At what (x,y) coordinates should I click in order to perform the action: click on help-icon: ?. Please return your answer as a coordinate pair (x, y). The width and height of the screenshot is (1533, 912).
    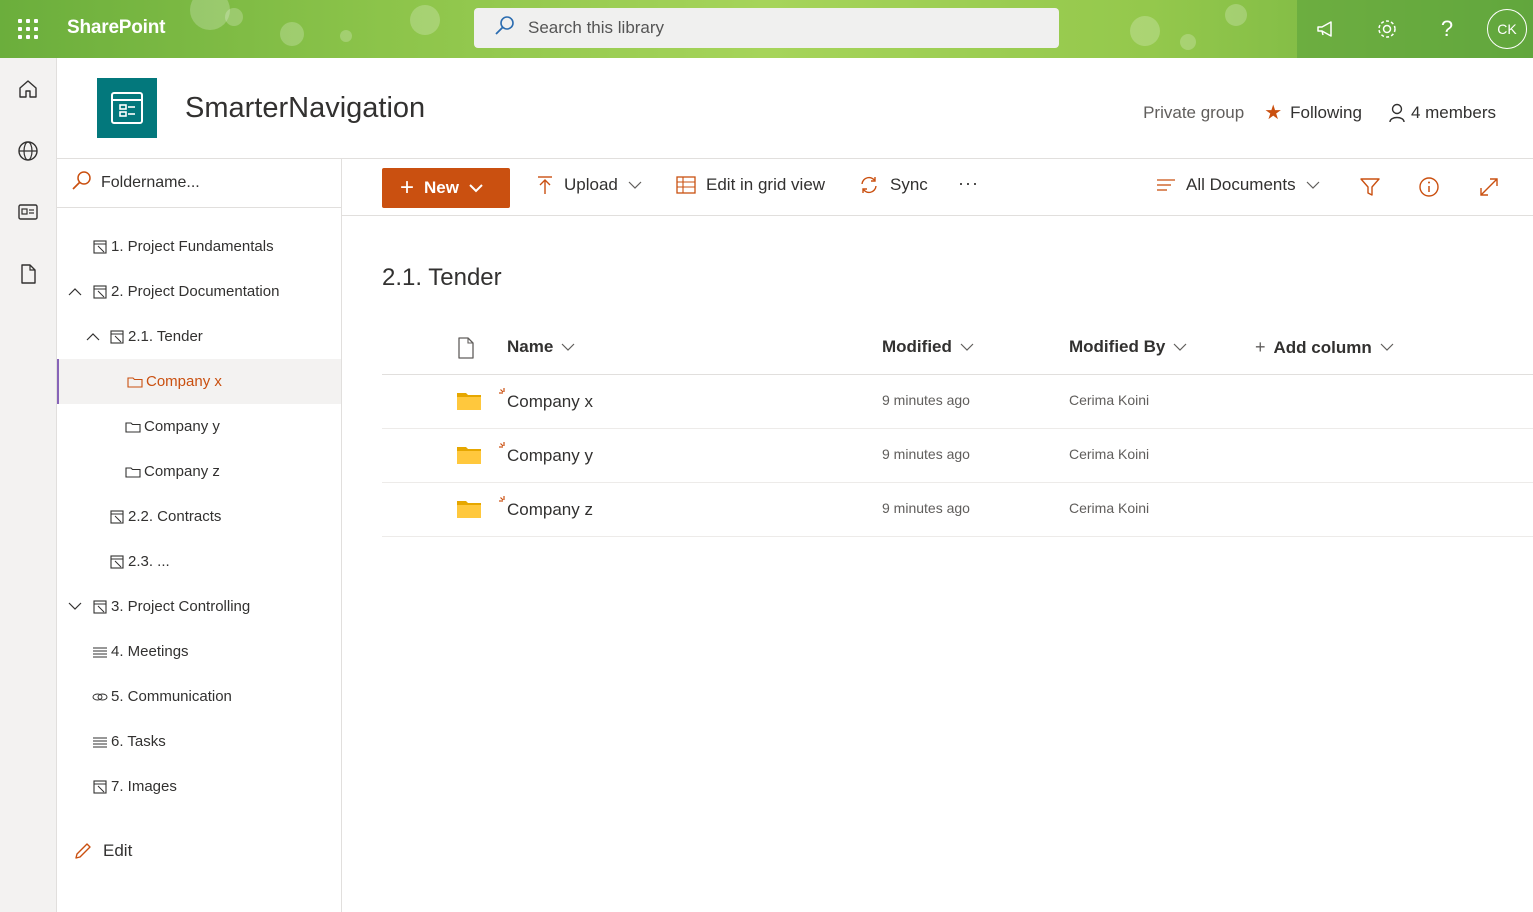
    Looking at the image, I should click on (1447, 29).